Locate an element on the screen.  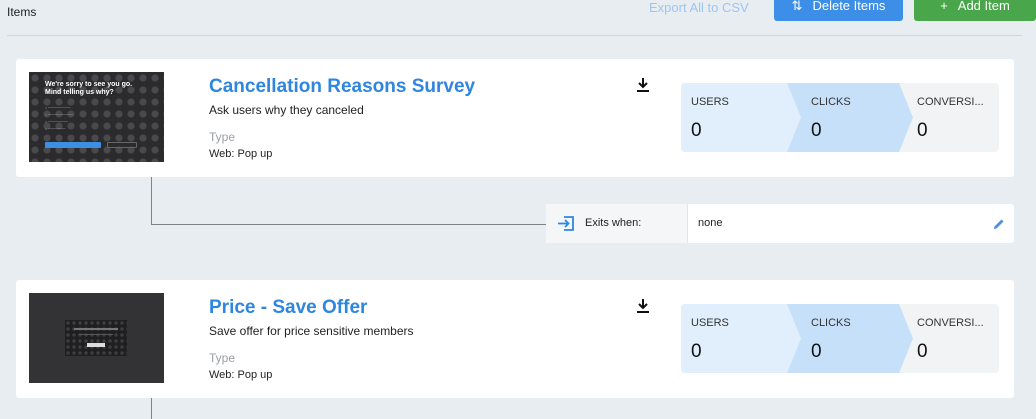
delete-items-label: Delete Items is located at coordinates (849, 6).